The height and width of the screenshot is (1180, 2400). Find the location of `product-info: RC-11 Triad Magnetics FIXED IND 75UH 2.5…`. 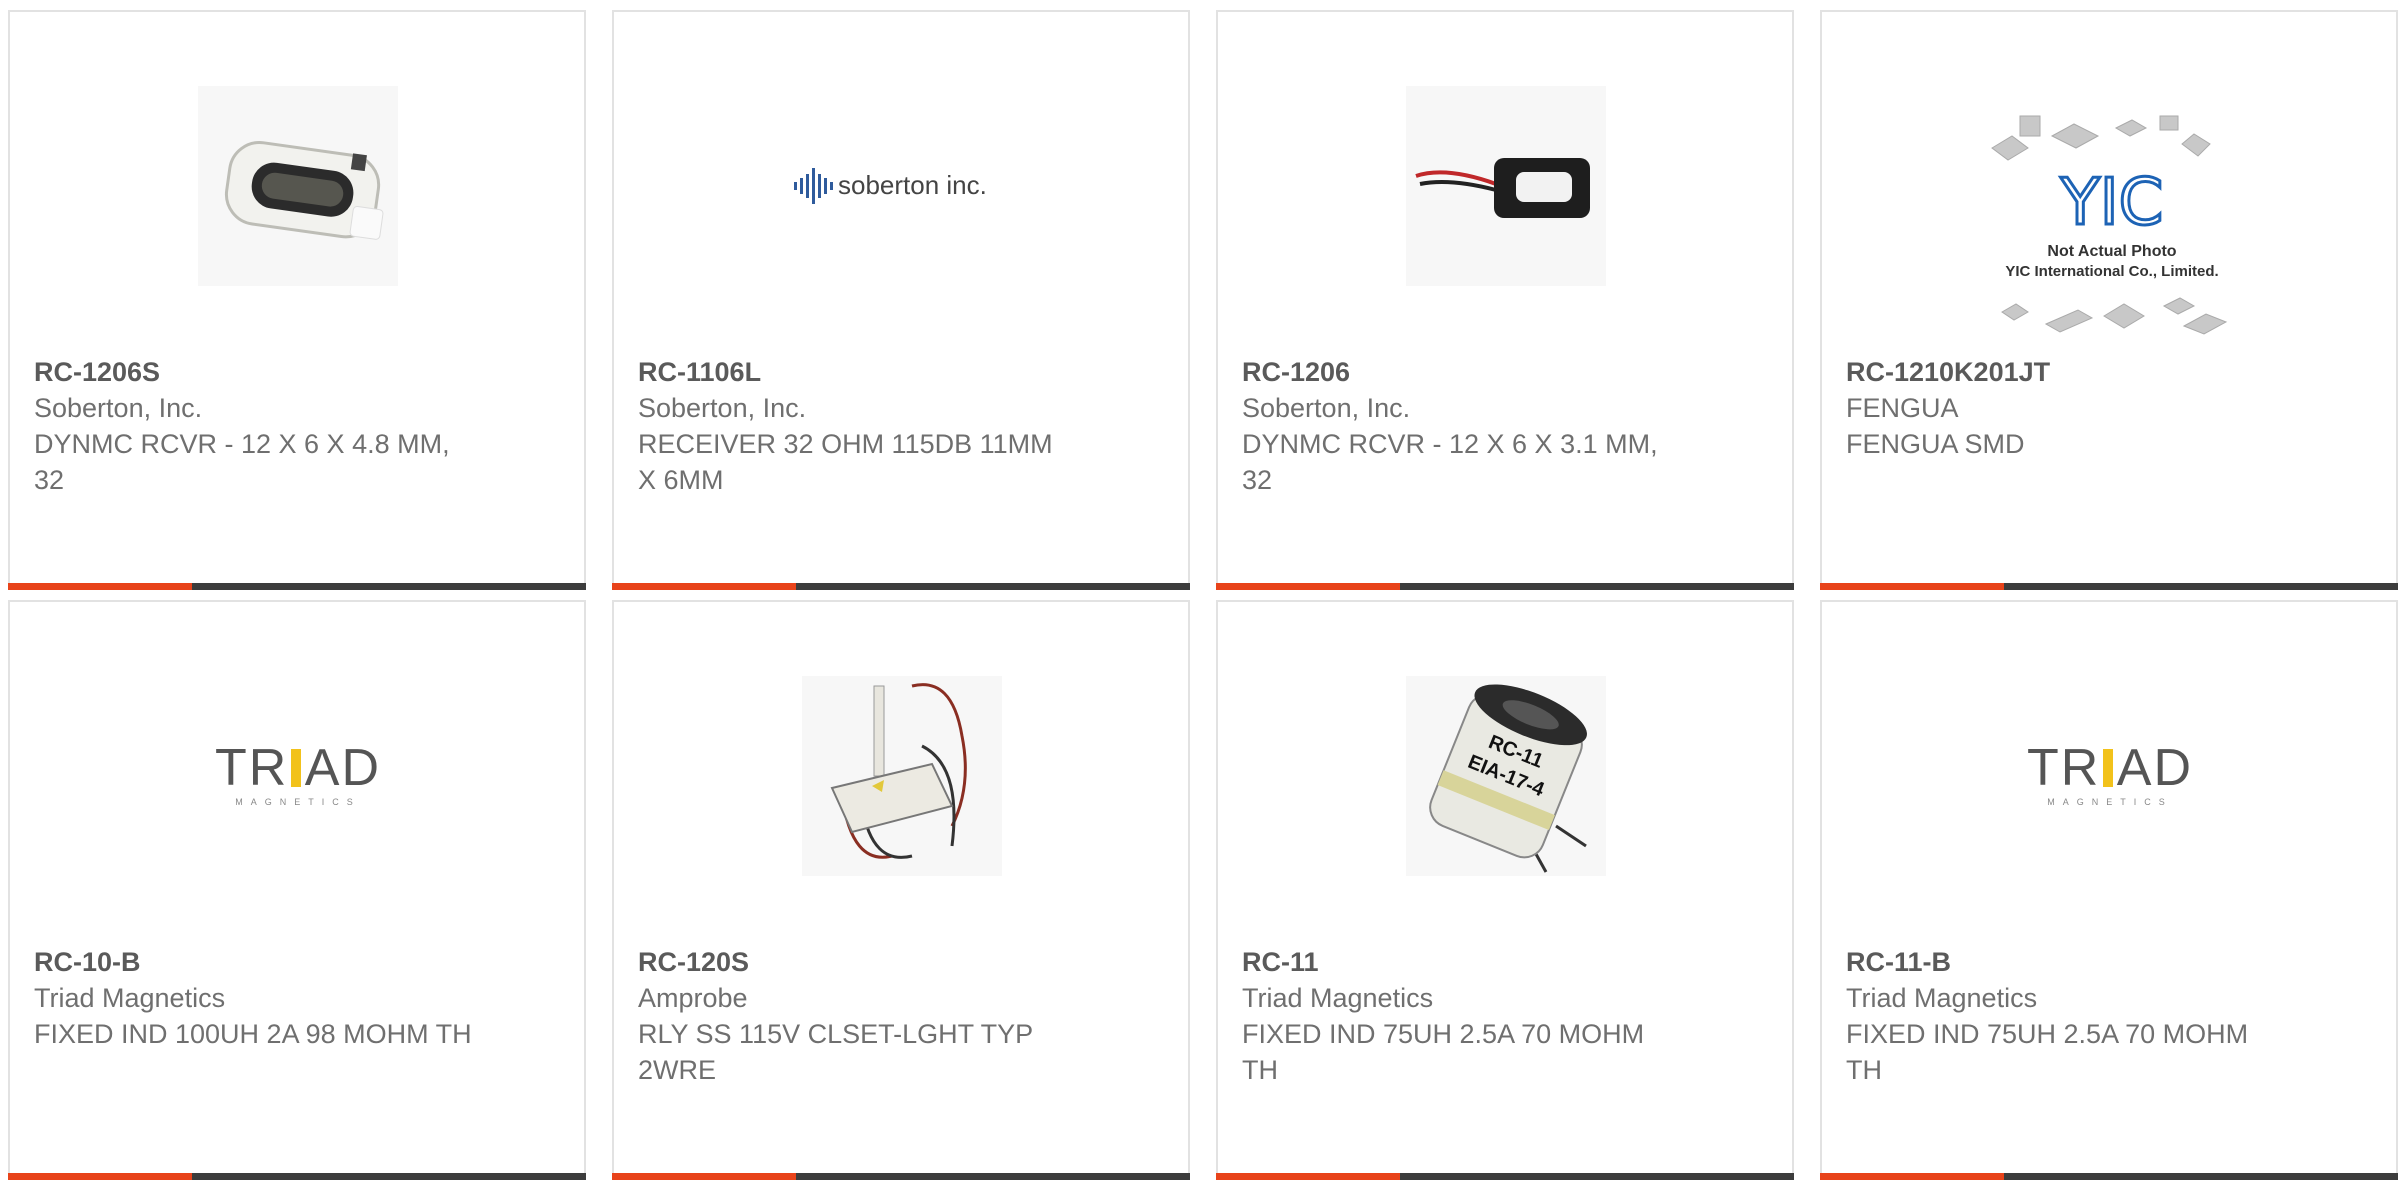

product-info: RC-11 Triad Magnetics FIXED IND 75UH 2.5… is located at coordinates (1497, 1016).